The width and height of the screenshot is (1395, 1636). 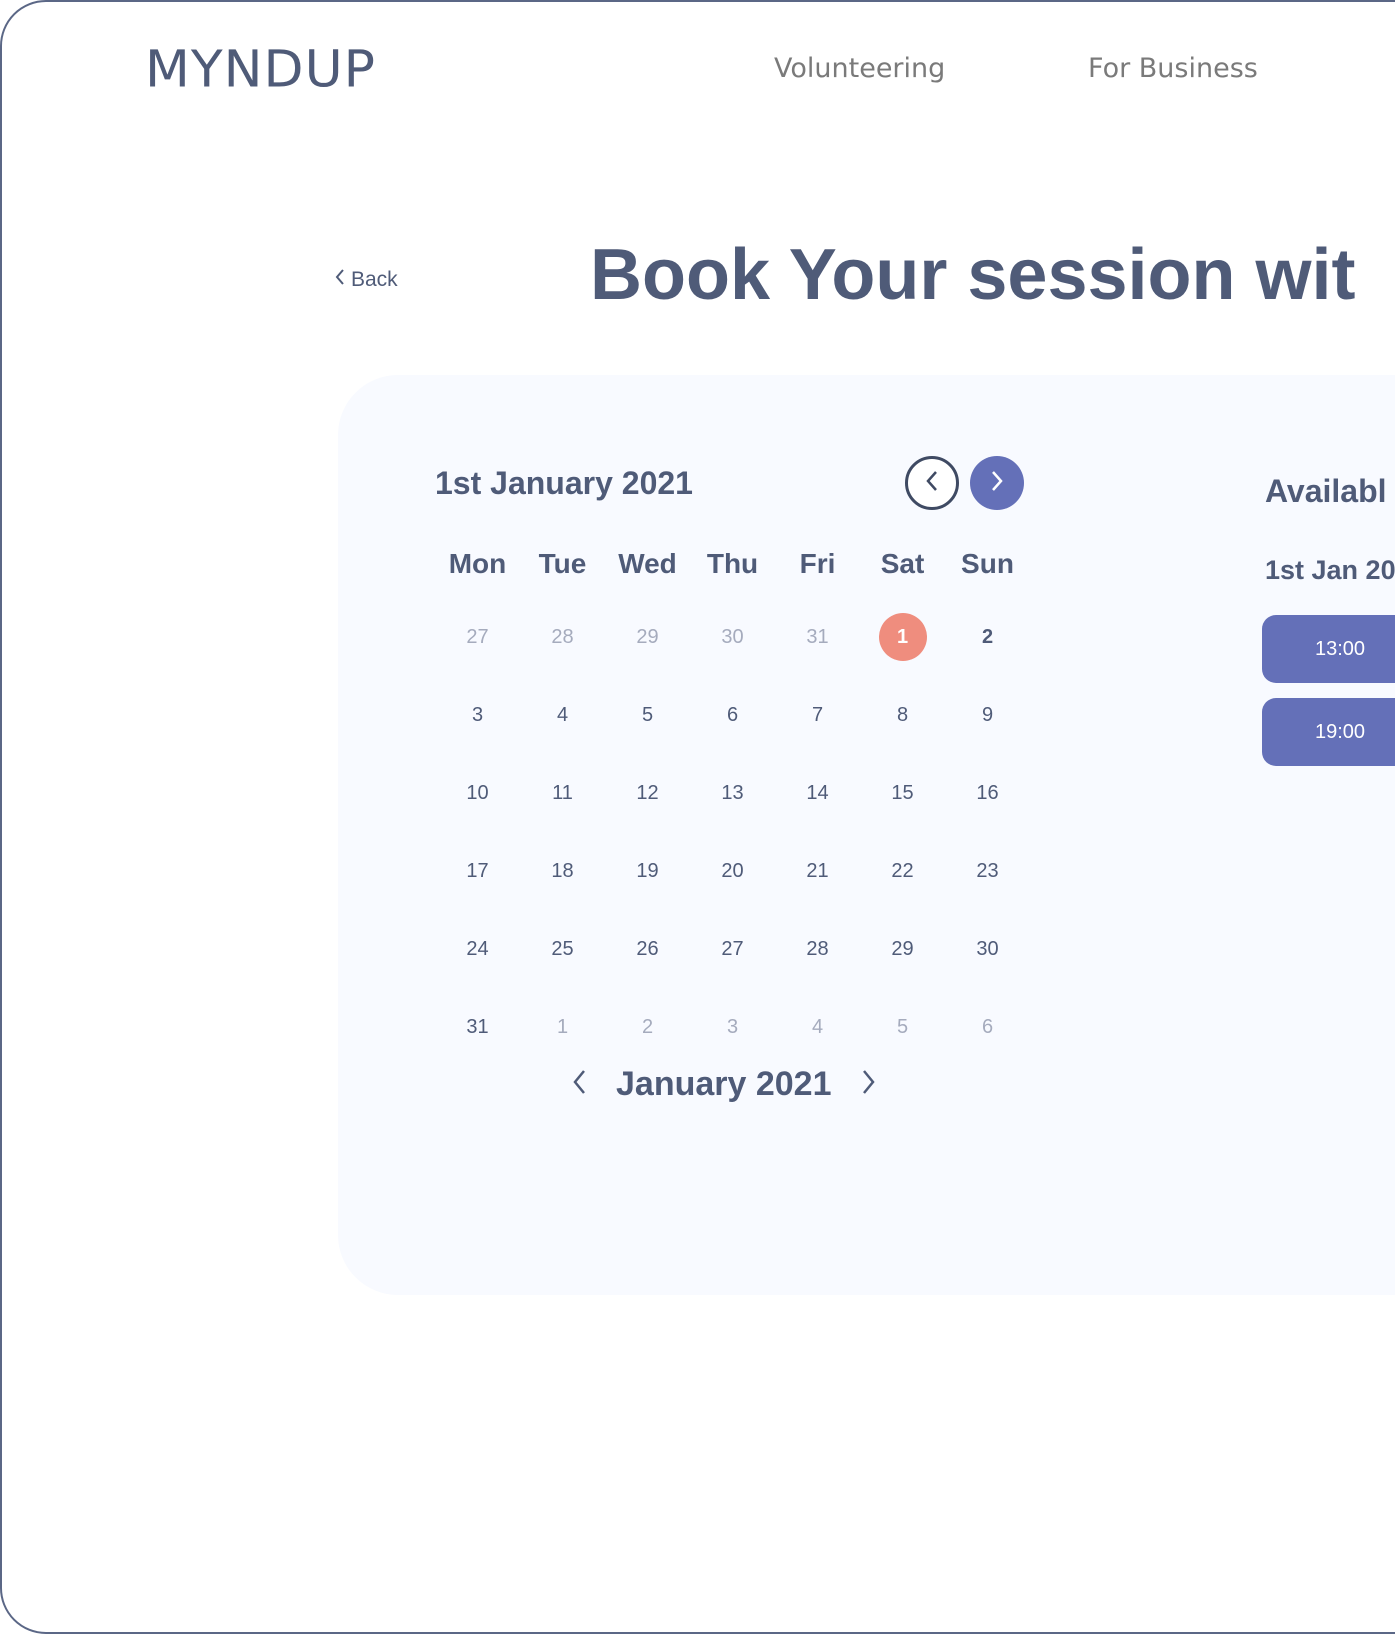 I want to click on next-button, so click(x=997, y=483).